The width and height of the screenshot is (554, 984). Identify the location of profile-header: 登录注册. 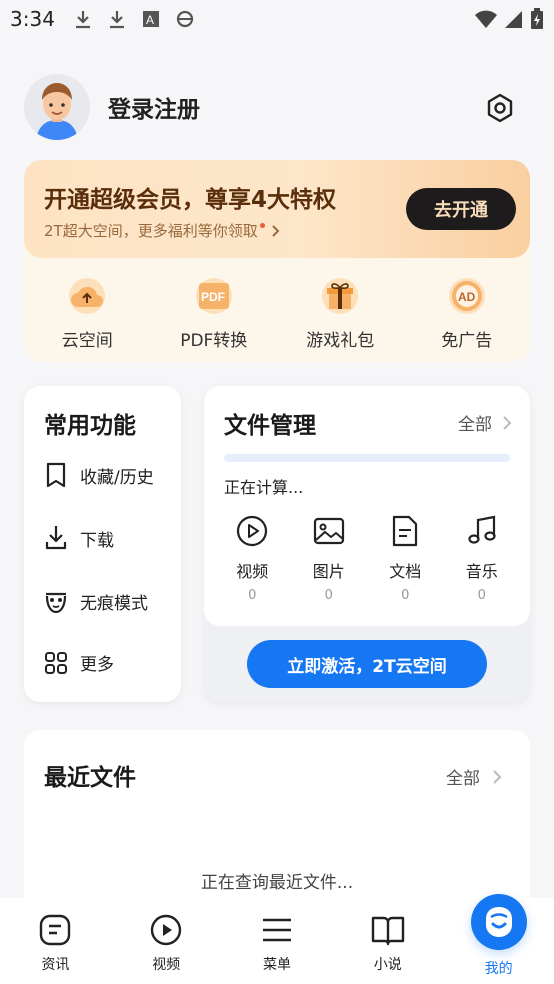
(277, 107).